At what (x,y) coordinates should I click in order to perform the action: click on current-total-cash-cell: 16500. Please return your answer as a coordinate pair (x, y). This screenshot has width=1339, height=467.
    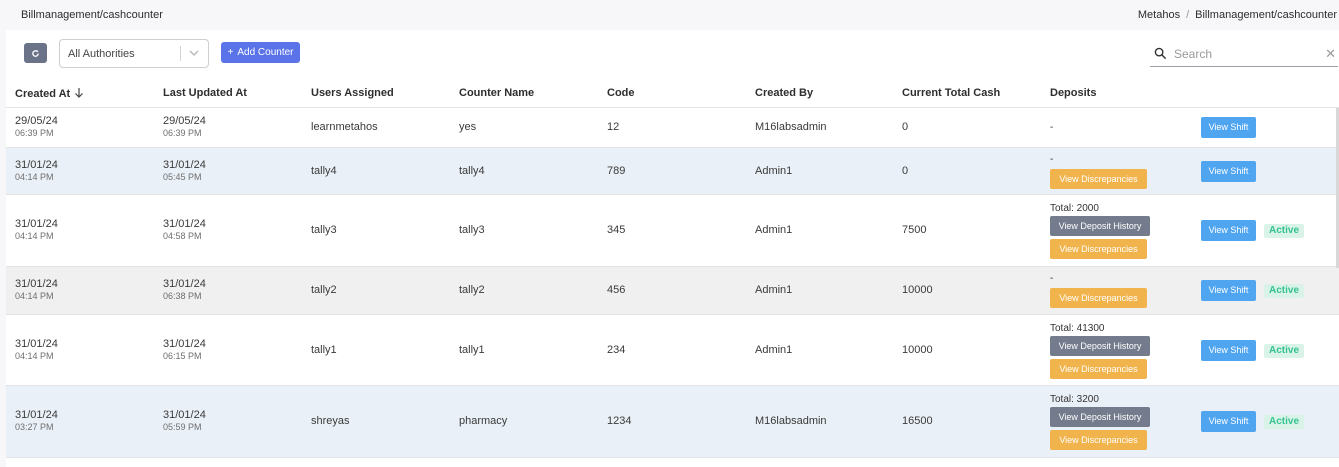
    Looking at the image, I should click on (917, 421).